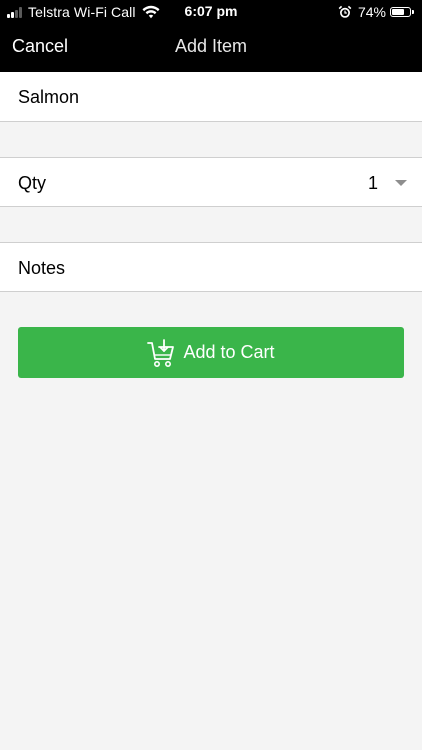 The height and width of the screenshot is (750, 422). I want to click on notes-field: Notes, so click(211, 267).